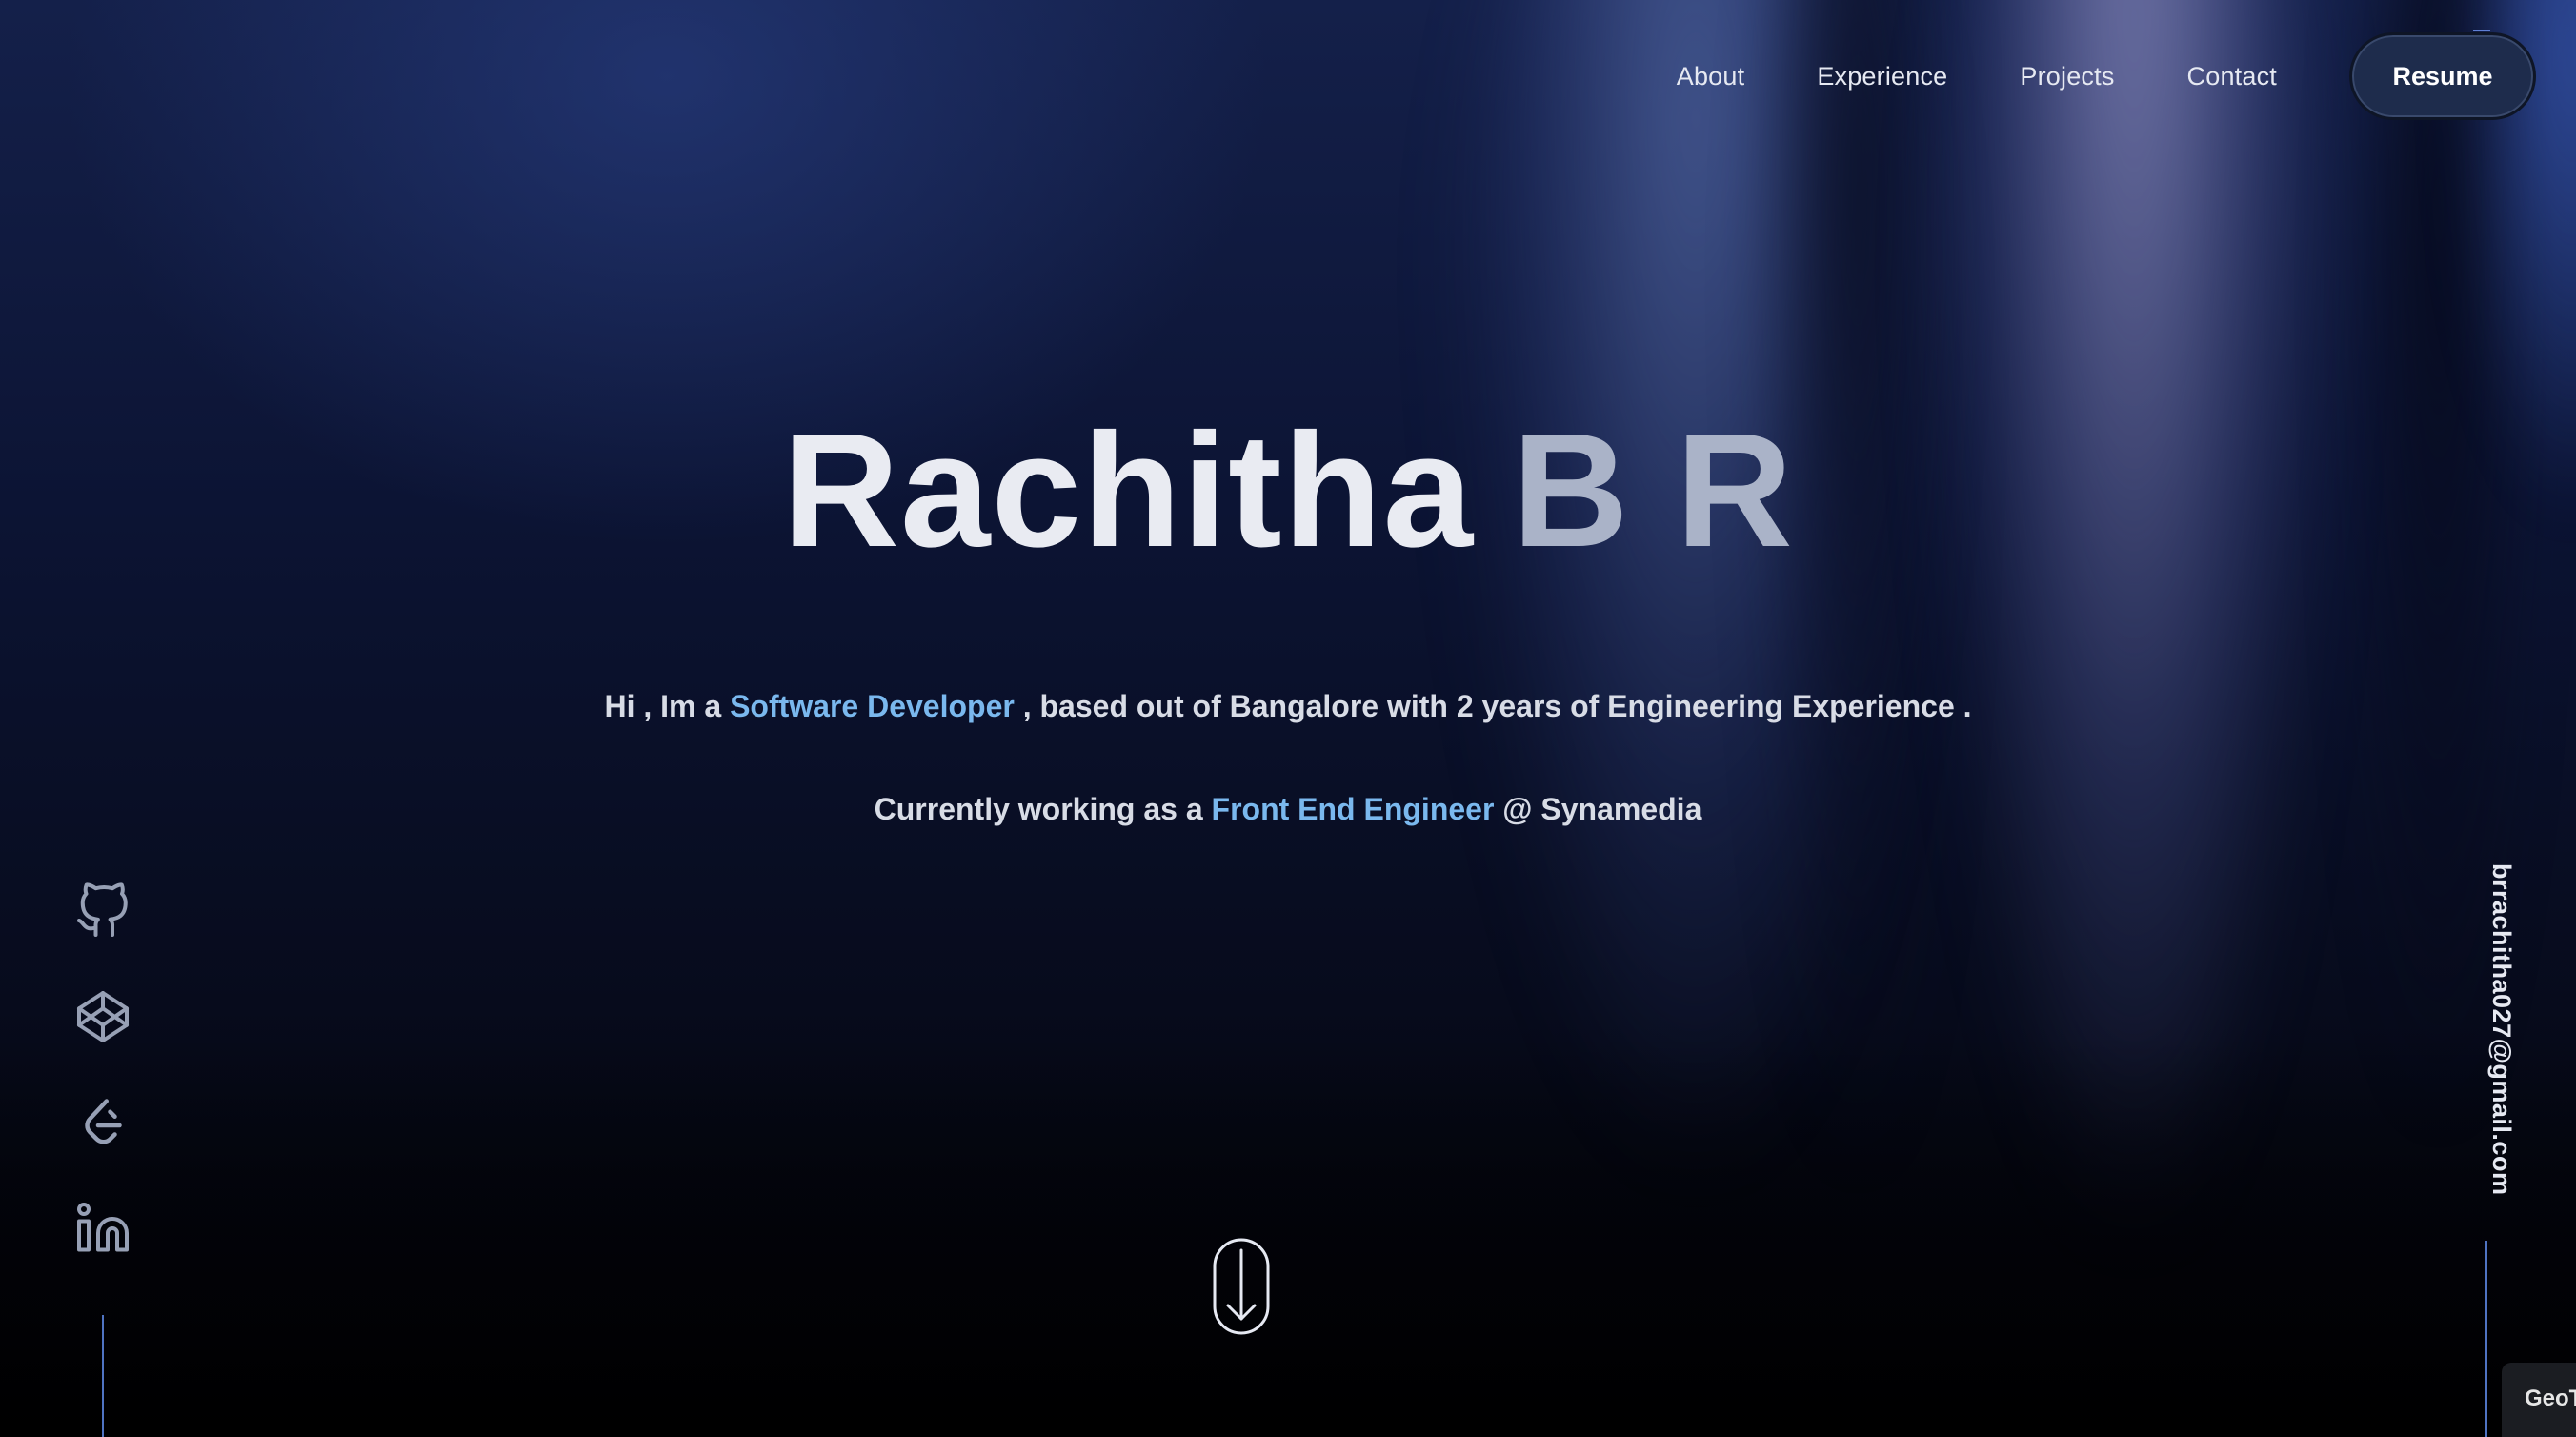 The width and height of the screenshot is (2576, 1437). I want to click on nav-about-link: About, so click(1711, 76).